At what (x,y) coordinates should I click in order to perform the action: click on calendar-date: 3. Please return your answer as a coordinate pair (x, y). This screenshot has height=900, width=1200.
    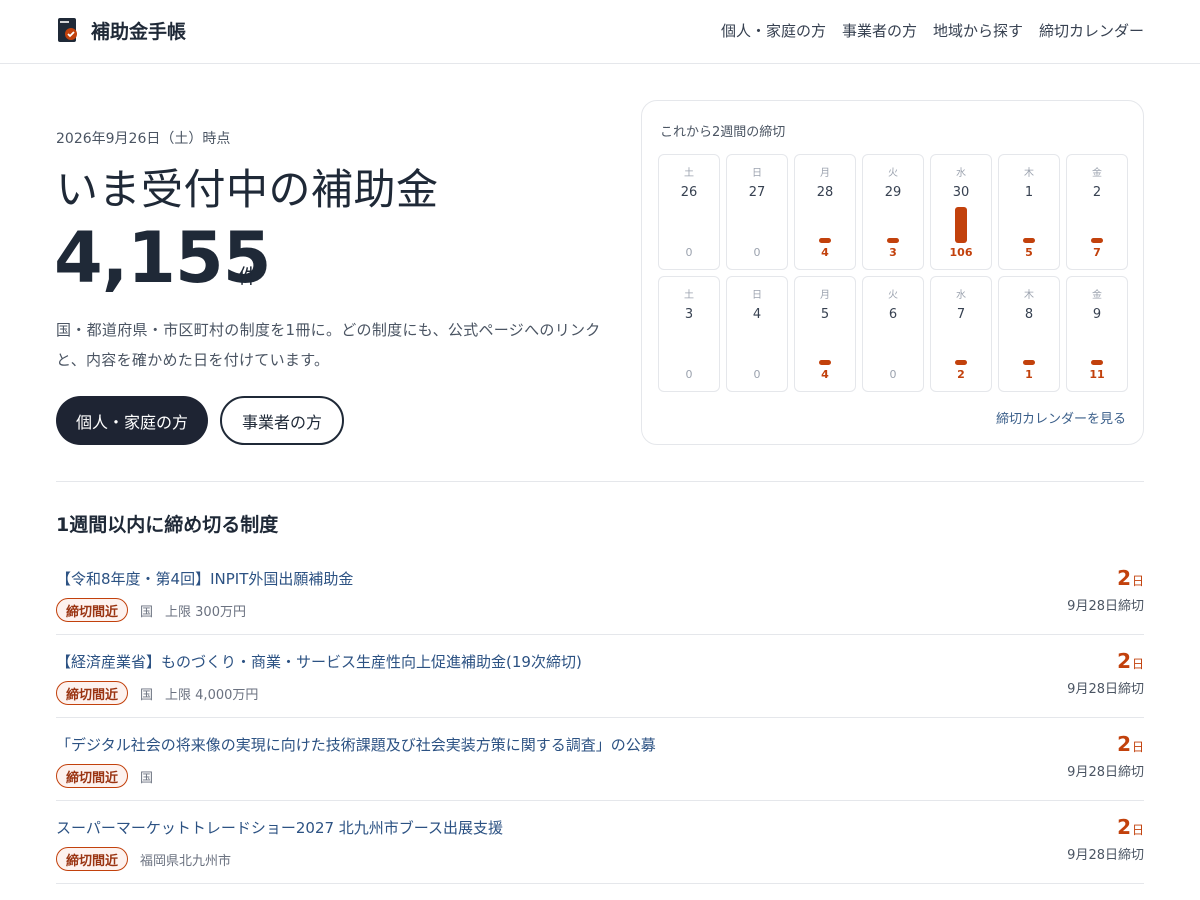
    Looking at the image, I should click on (689, 314).